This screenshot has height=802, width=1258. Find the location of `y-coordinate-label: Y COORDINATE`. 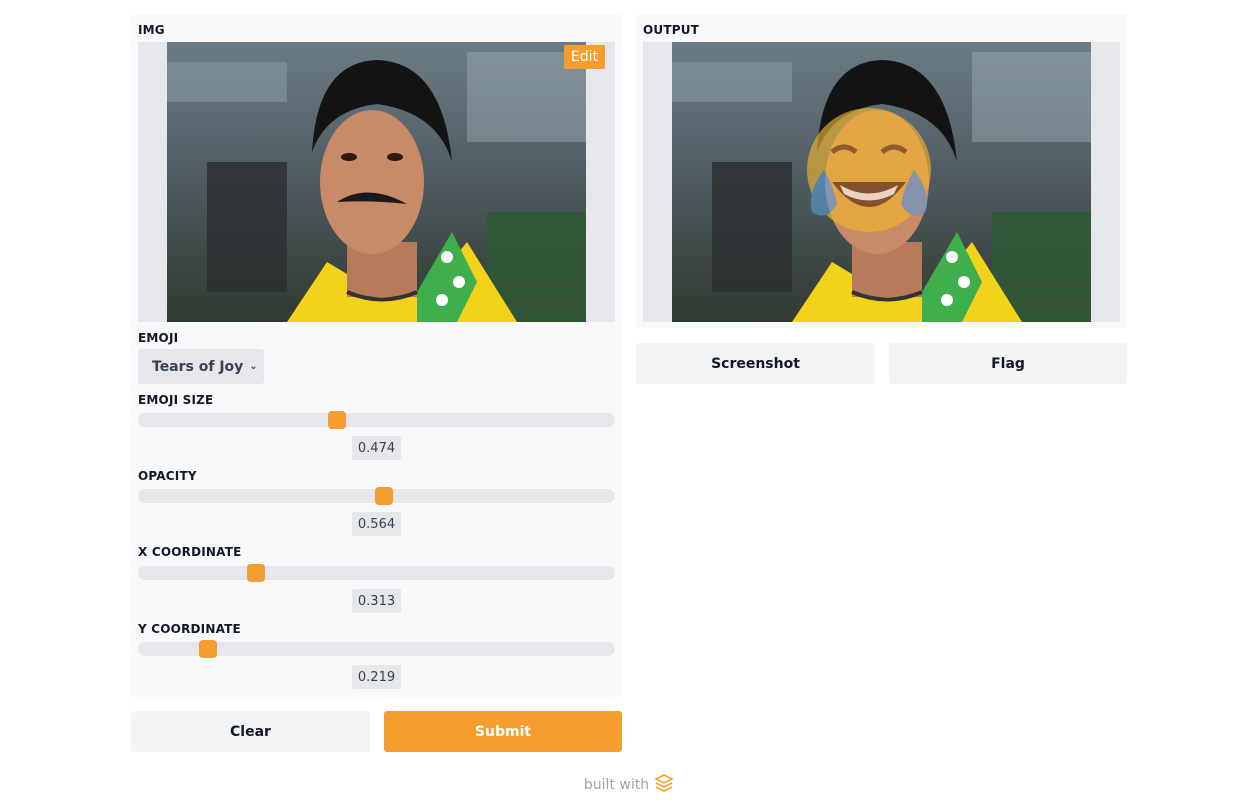

y-coordinate-label: Y COORDINATE is located at coordinates (189, 629).